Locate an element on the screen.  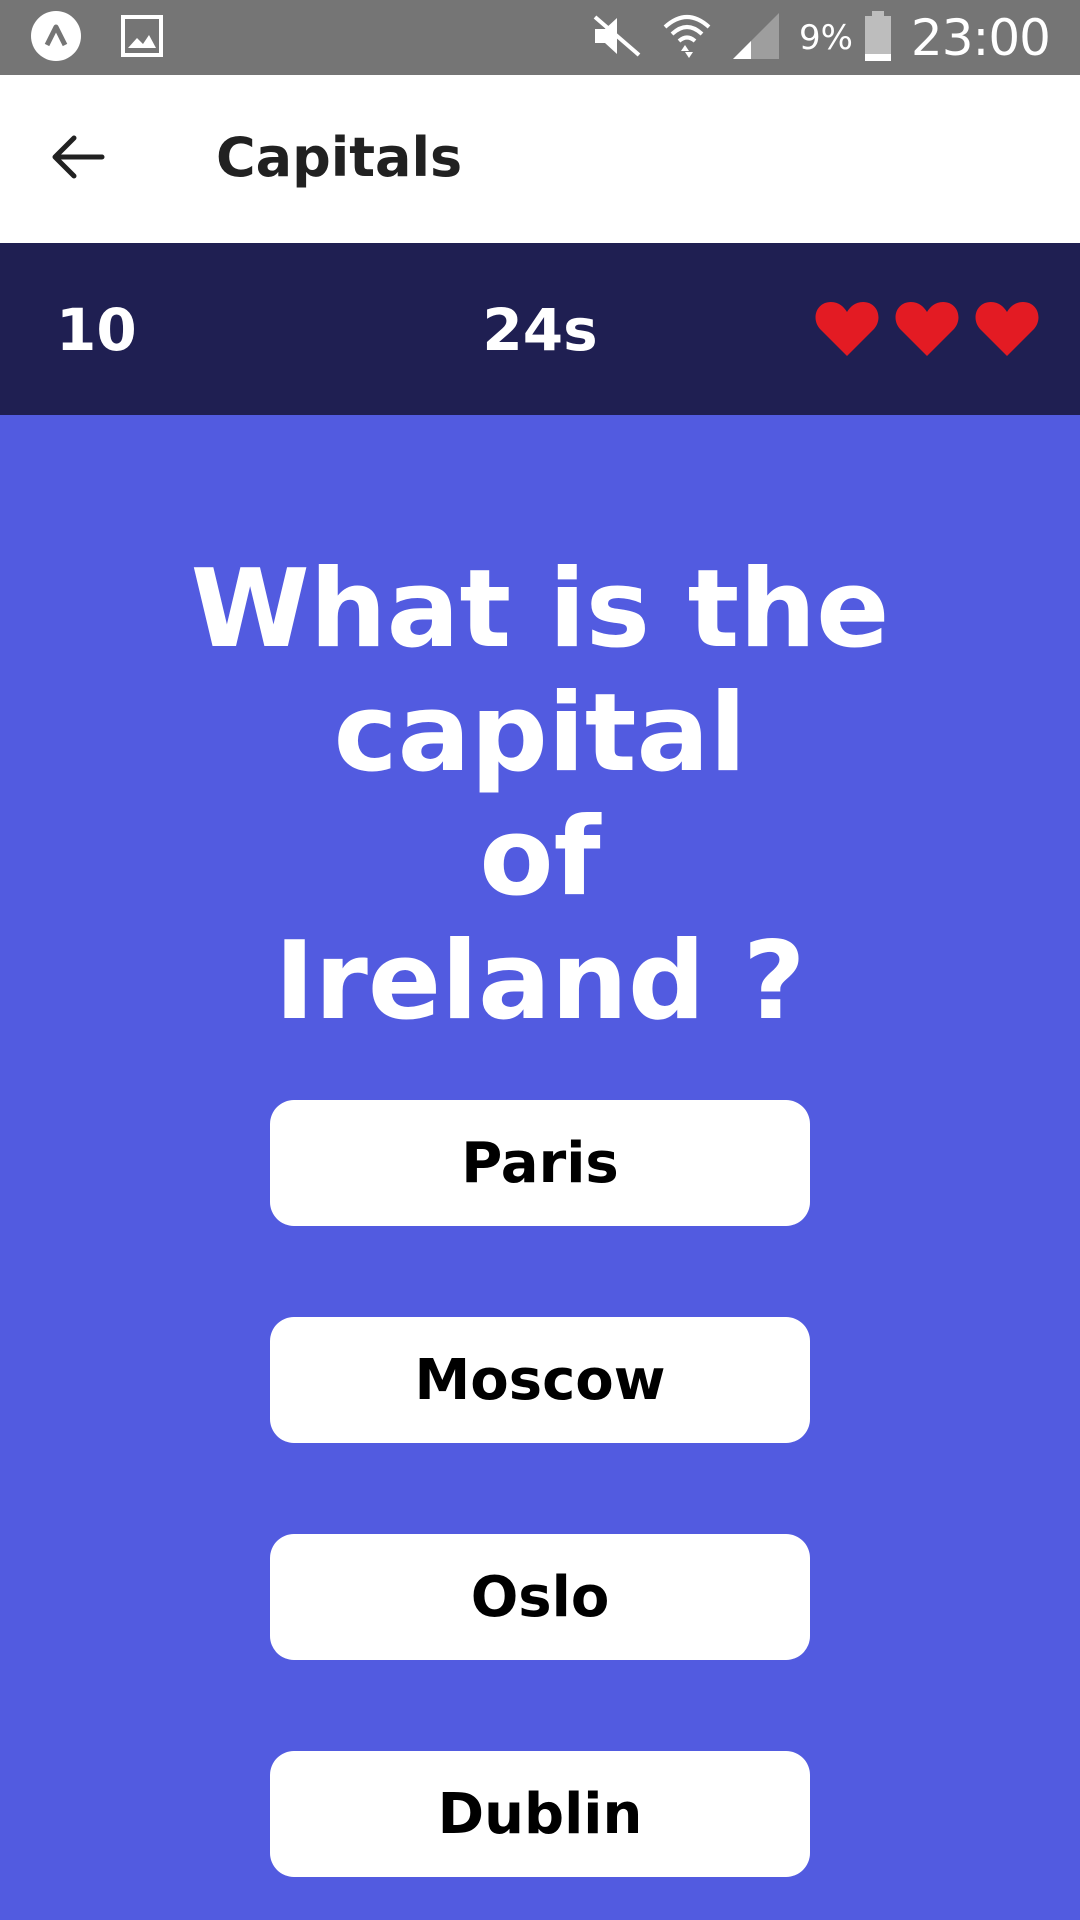
status-bar: 9% 23:00 is located at coordinates (540, 37).